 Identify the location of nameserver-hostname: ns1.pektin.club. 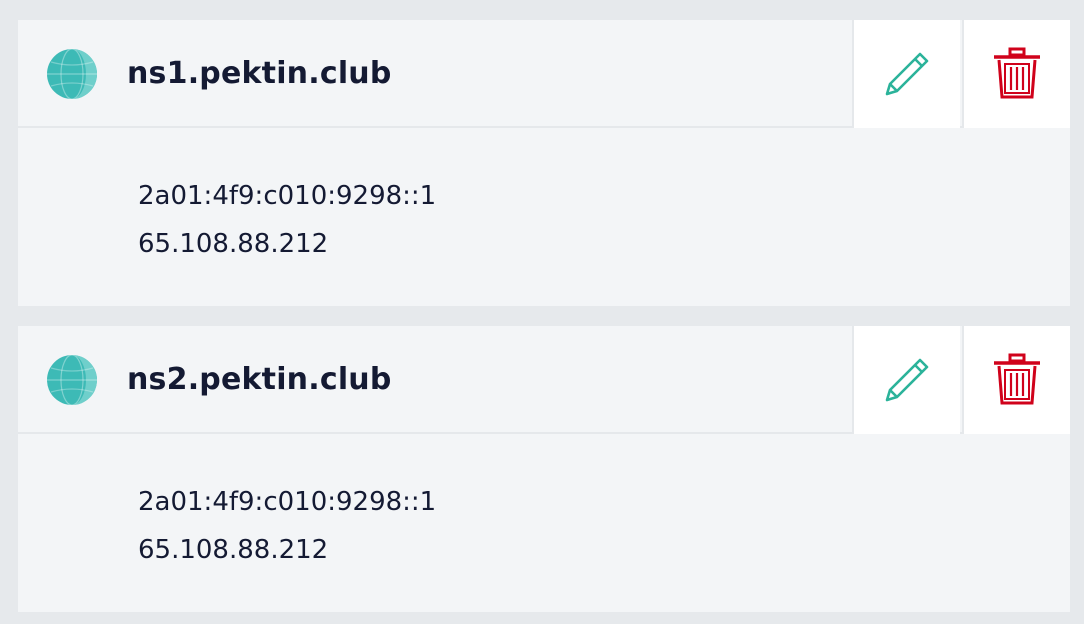
(259, 73).